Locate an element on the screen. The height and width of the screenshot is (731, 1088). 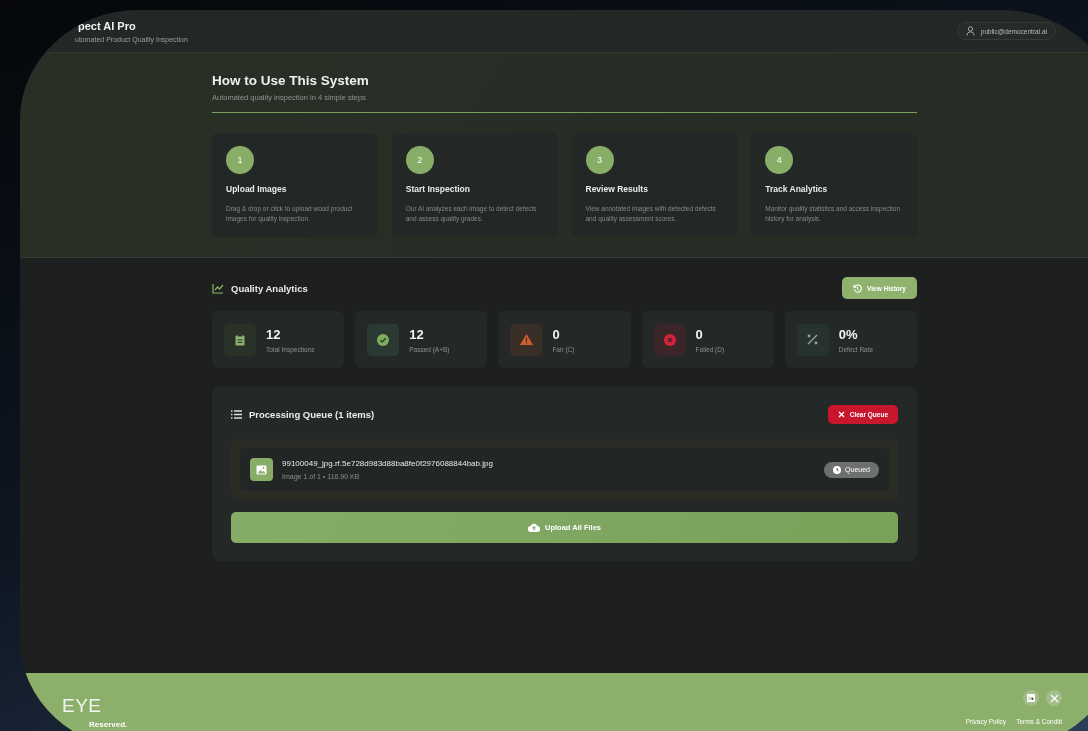
cloud-upload-icon is located at coordinates (534, 527).